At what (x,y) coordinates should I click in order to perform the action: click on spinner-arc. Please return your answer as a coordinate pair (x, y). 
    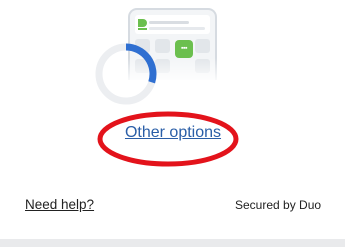
    Looking at the image, I should click on (141, 63).